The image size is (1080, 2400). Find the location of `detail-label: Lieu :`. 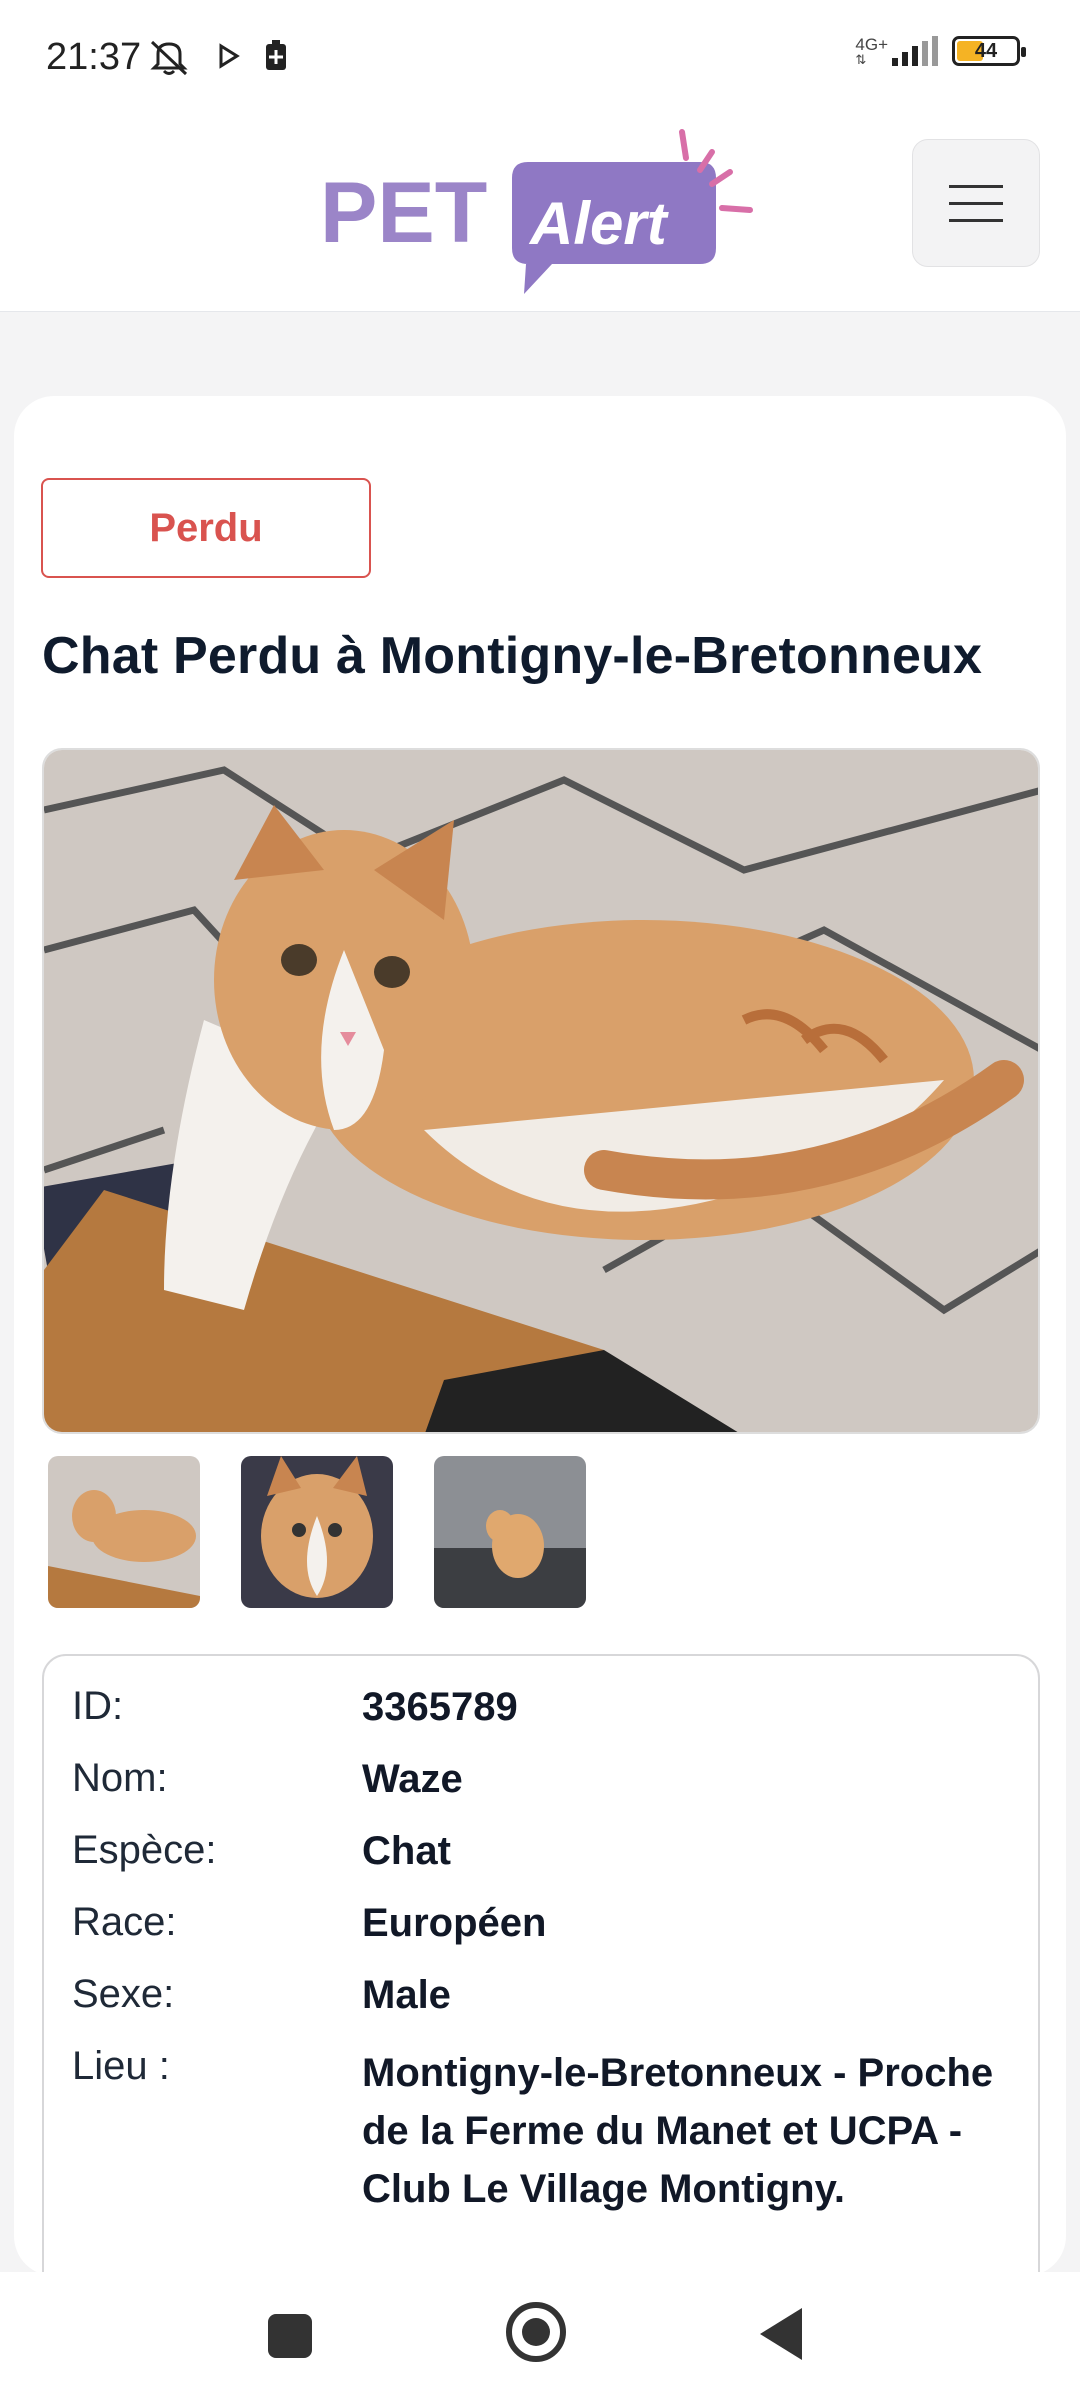

detail-label: Lieu : is located at coordinates (121, 2066).